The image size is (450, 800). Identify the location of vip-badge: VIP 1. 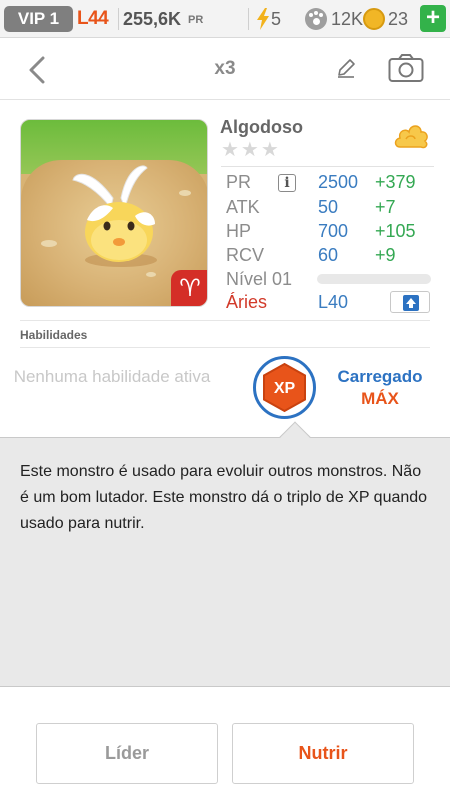
(38, 19).